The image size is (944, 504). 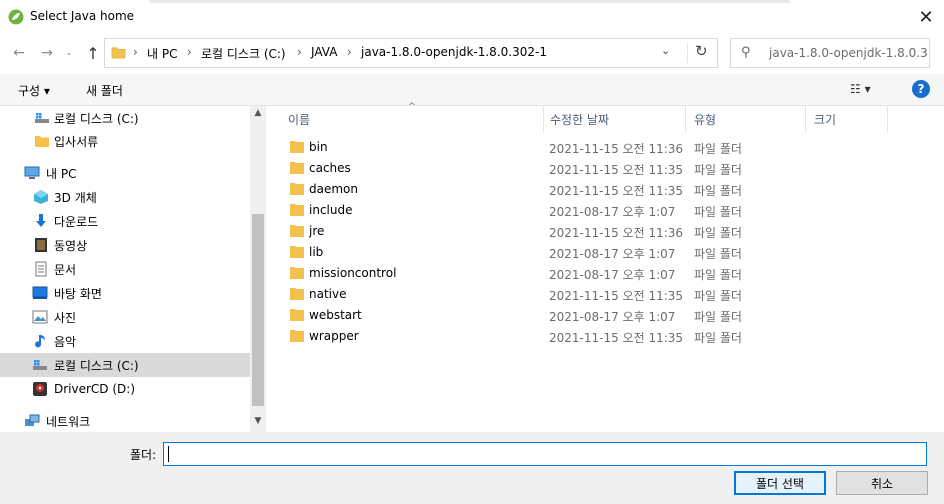 What do you see at coordinates (526, 336) in the screenshot?
I see `file-row: wrapper 2021-11-15 오전 11:35 파일 폴더` at bounding box center [526, 336].